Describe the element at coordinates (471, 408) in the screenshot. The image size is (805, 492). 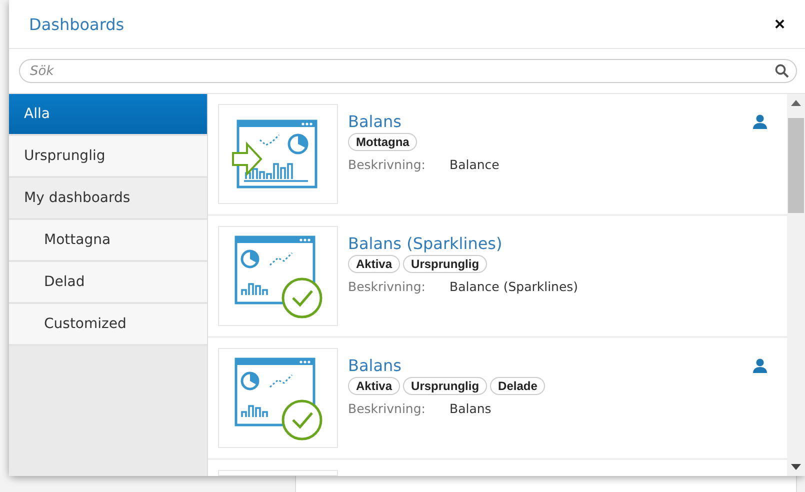
I see `description-text: Balans` at that location.